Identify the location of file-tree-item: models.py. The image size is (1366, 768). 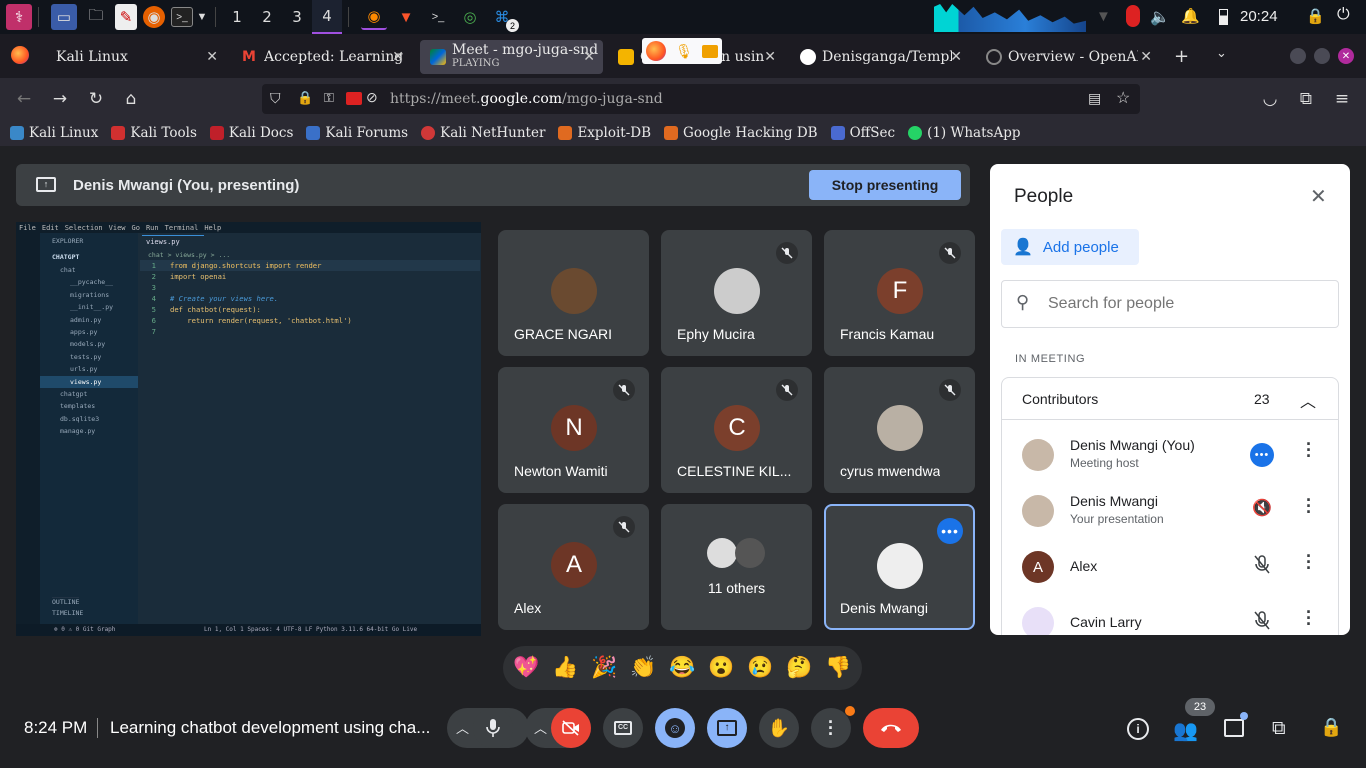
(89, 344).